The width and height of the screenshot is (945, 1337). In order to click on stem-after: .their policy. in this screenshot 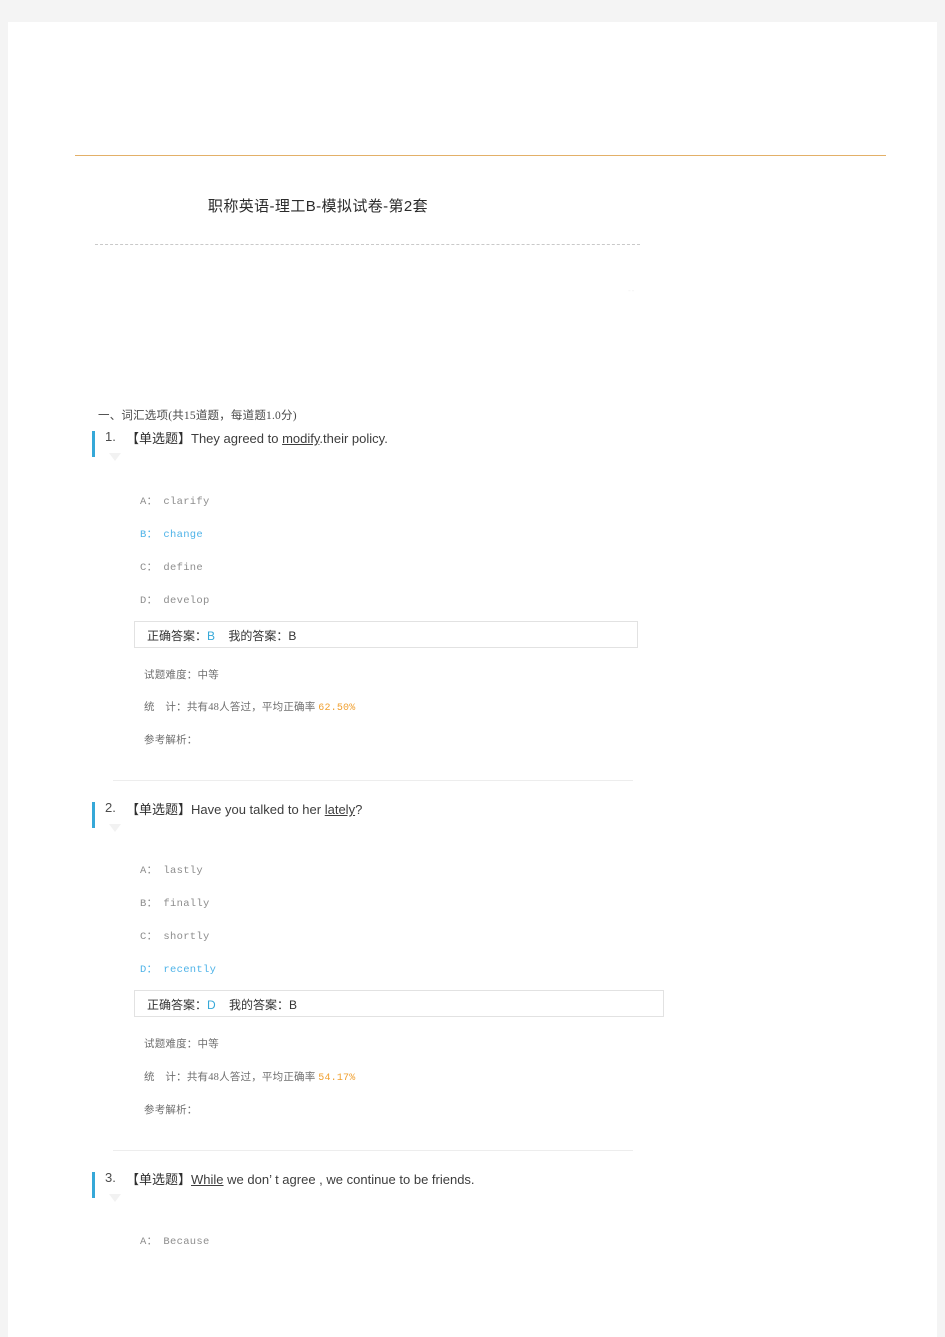, I will do `click(353, 438)`.